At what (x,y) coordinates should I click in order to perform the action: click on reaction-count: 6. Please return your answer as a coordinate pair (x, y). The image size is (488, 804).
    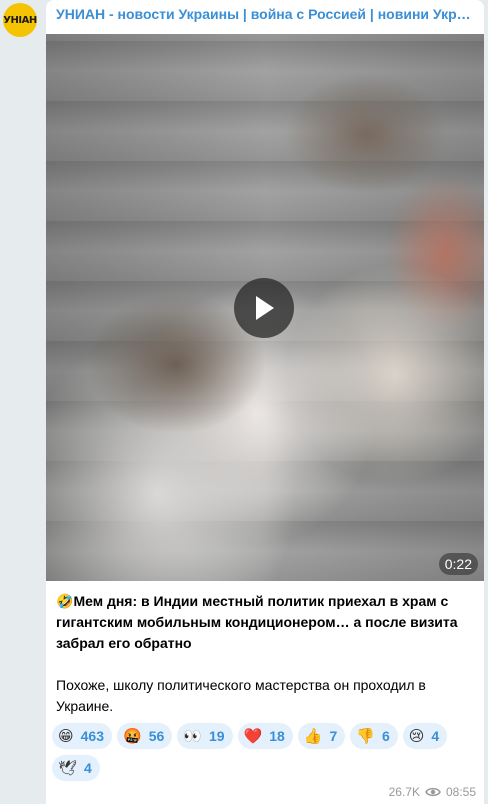
    Looking at the image, I should click on (385, 736).